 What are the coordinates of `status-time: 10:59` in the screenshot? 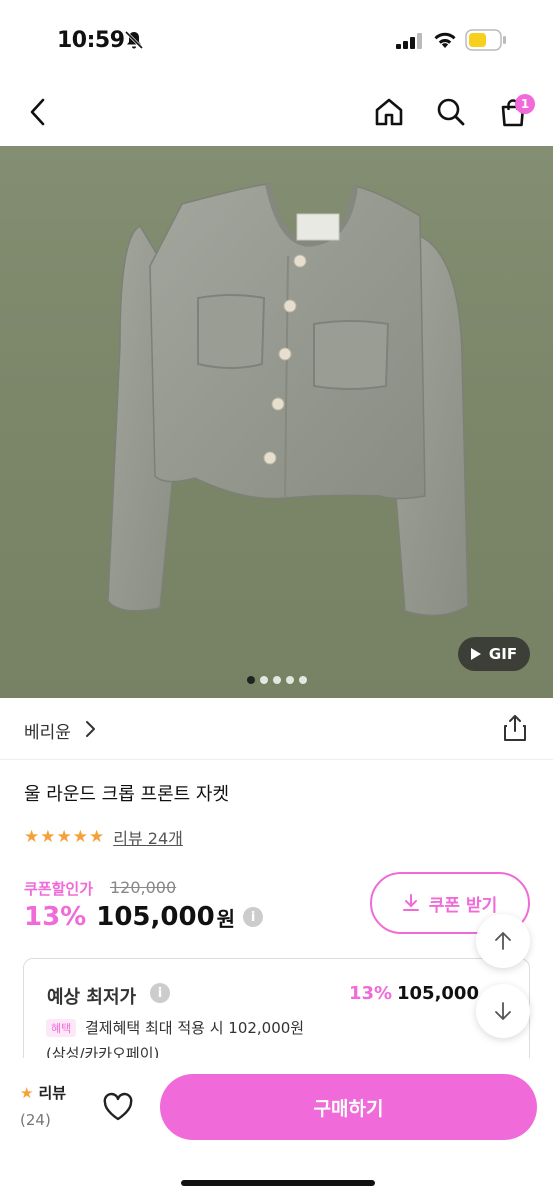 It's located at (91, 40).